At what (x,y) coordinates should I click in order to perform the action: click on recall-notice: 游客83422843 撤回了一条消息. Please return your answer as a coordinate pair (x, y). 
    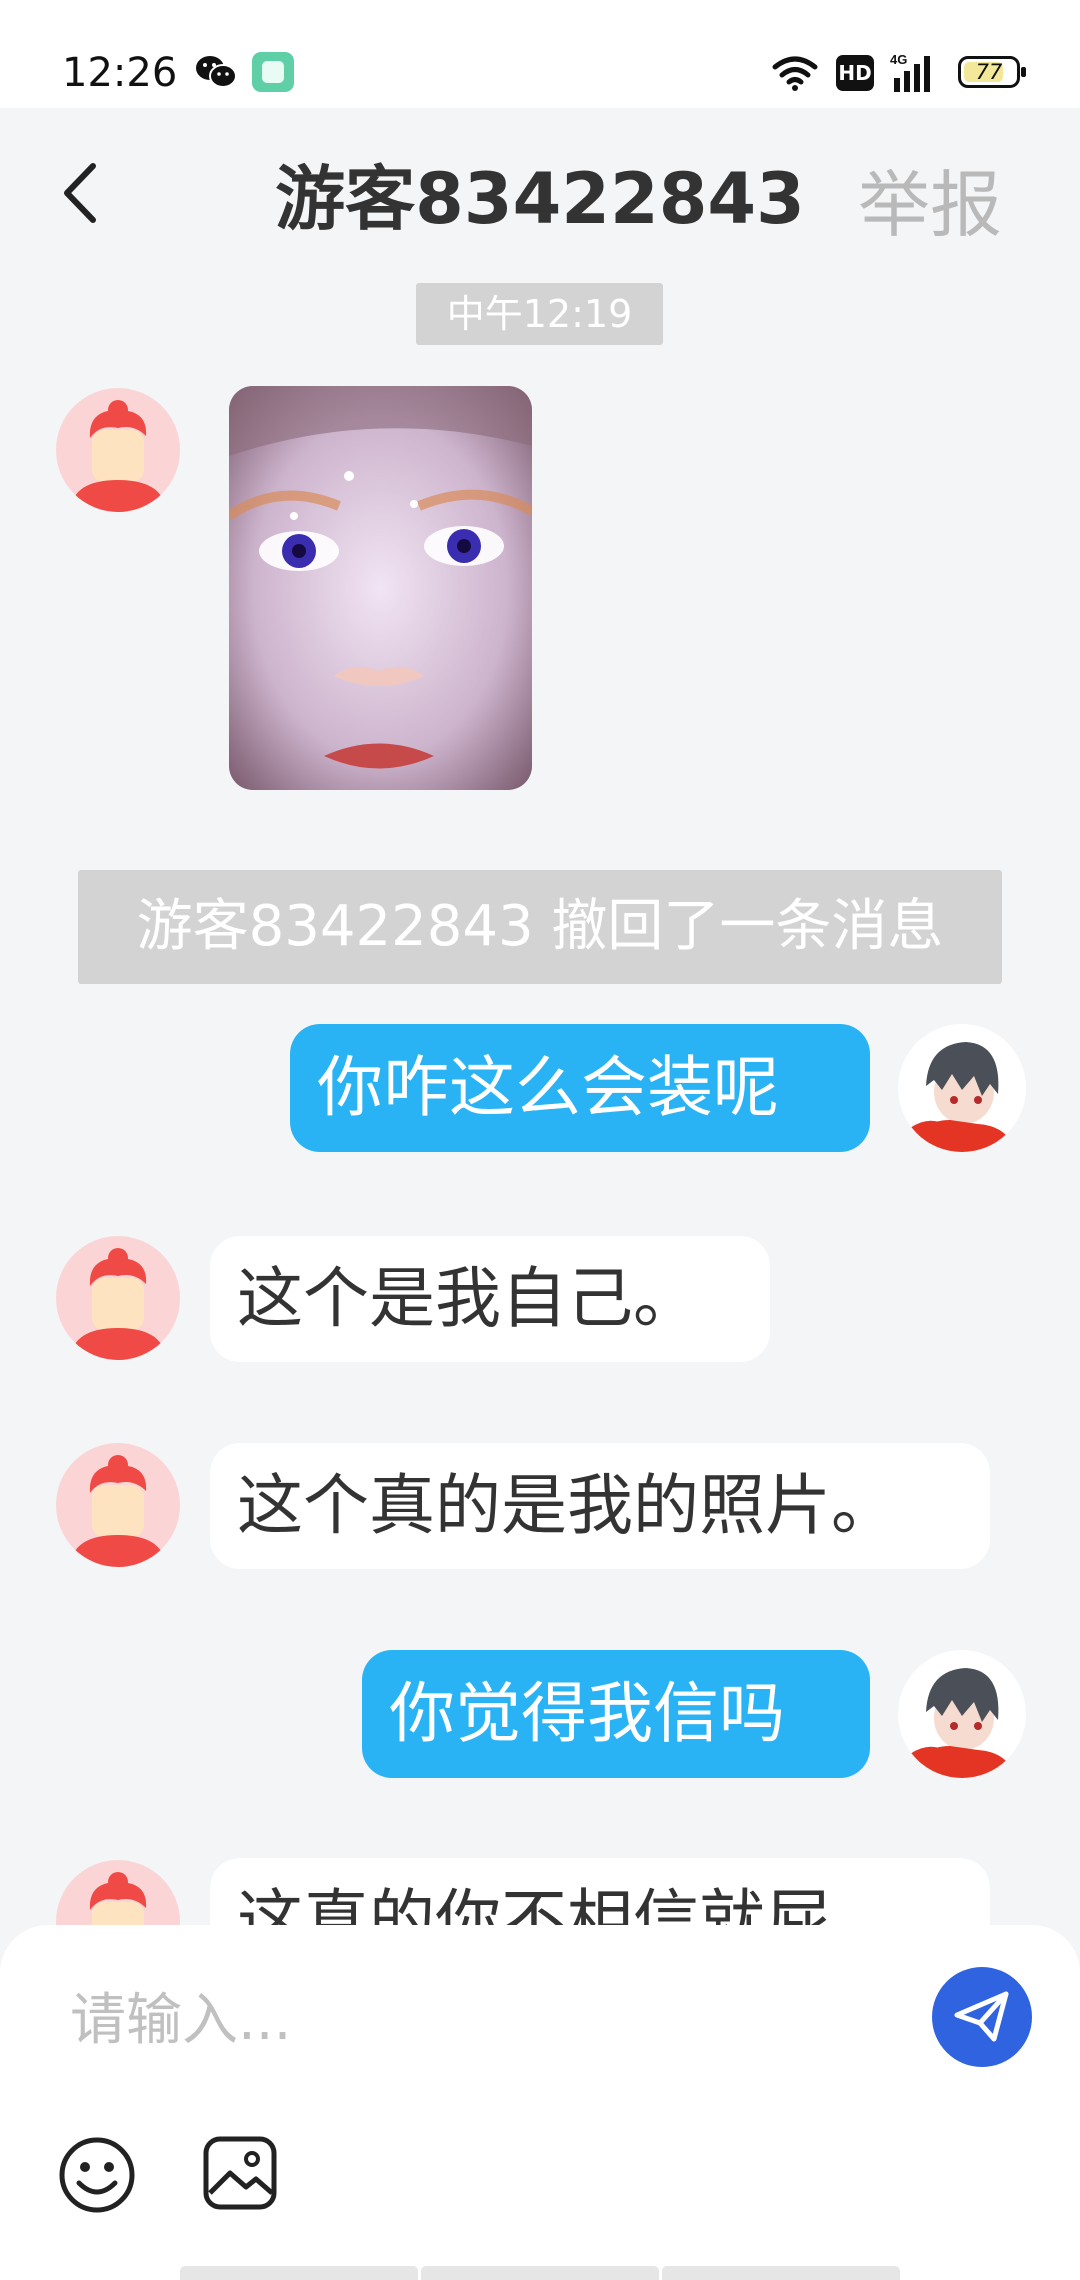
    Looking at the image, I should click on (540, 927).